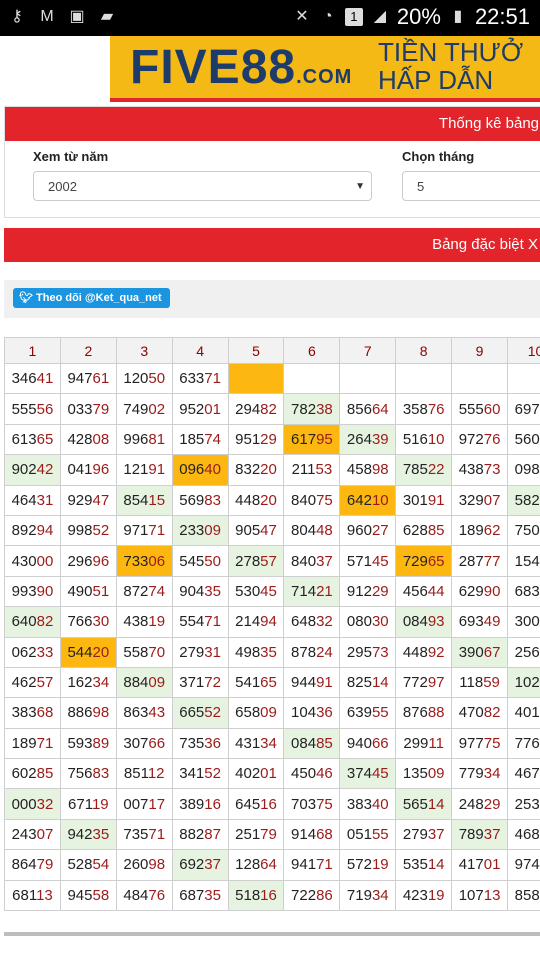  I want to click on result-cell: 61795, so click(312, 439).